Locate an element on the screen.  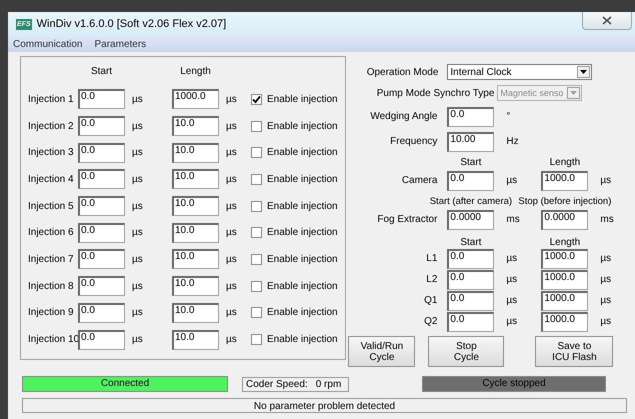
unit-label: Hz is located at coordinates (512, 141).